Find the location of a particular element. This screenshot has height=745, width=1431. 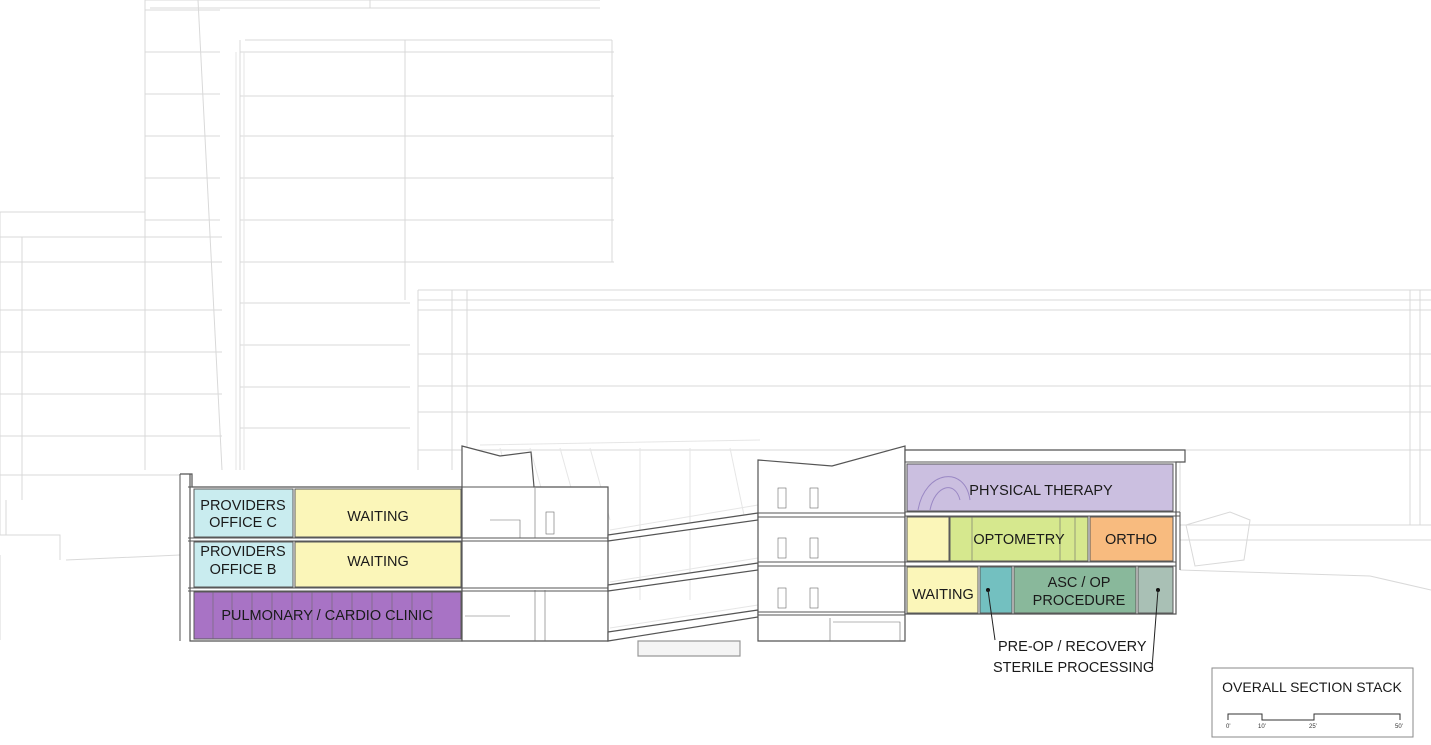

scale-tick-10: 10' is located at coordinates (1262, 727).